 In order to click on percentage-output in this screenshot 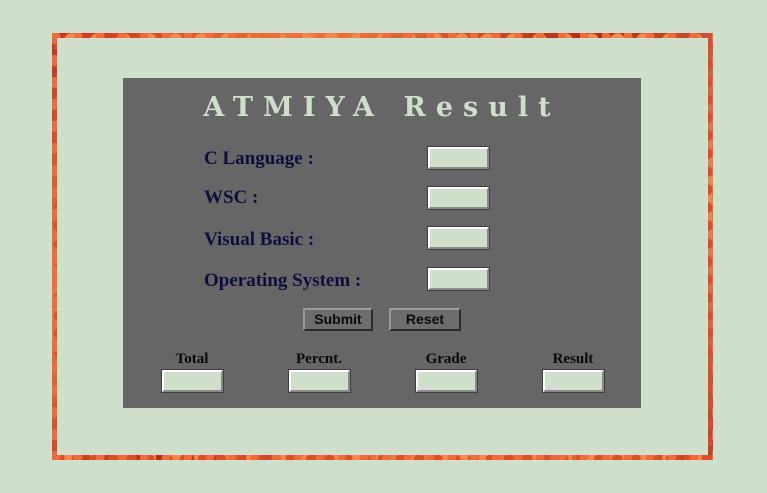, I will do `click(319, 381)`.